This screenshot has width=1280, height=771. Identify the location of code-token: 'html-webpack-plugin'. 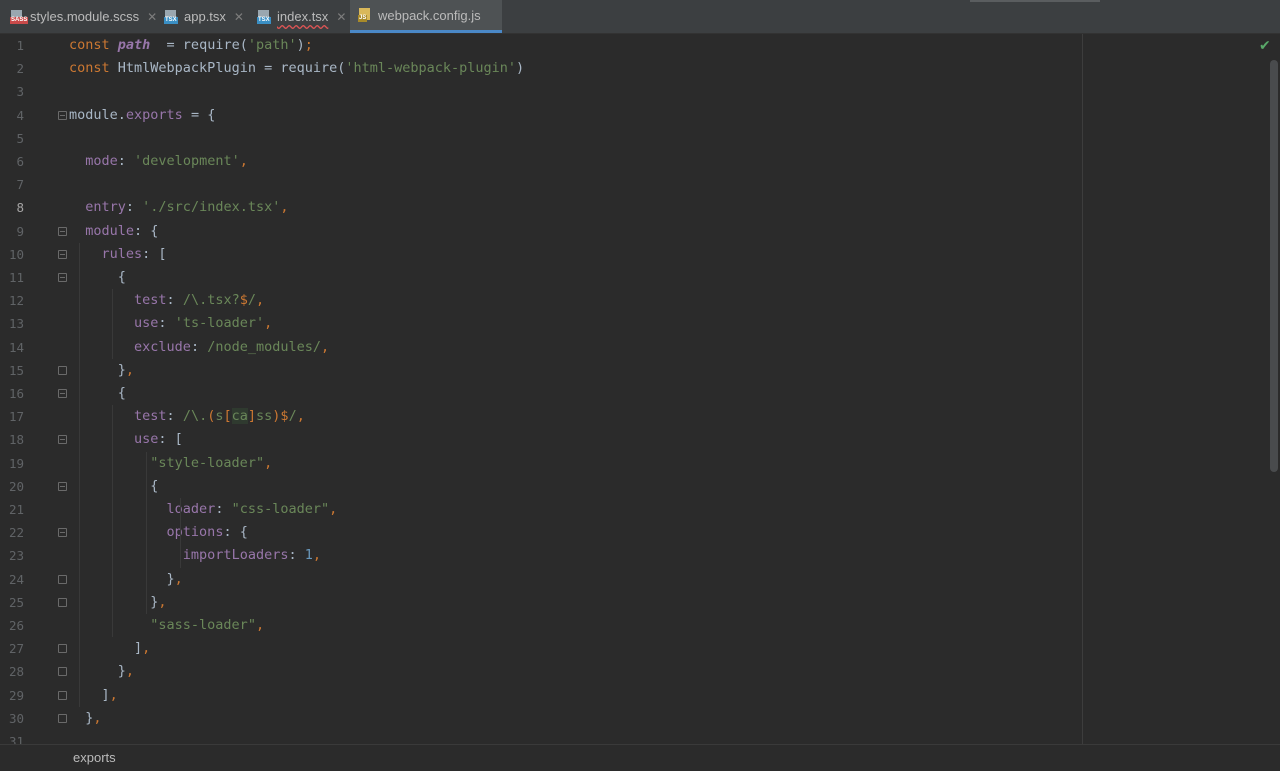
(431, 68).